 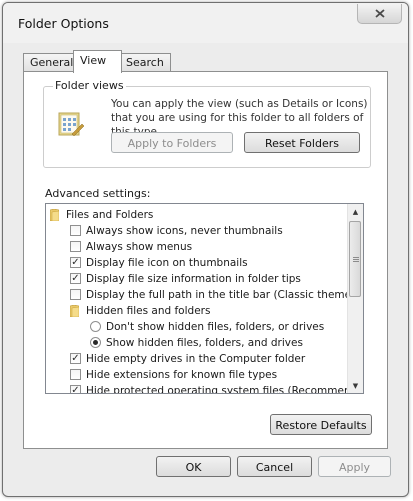 I want to click on tab-view: View, so click(x=97, y=61).